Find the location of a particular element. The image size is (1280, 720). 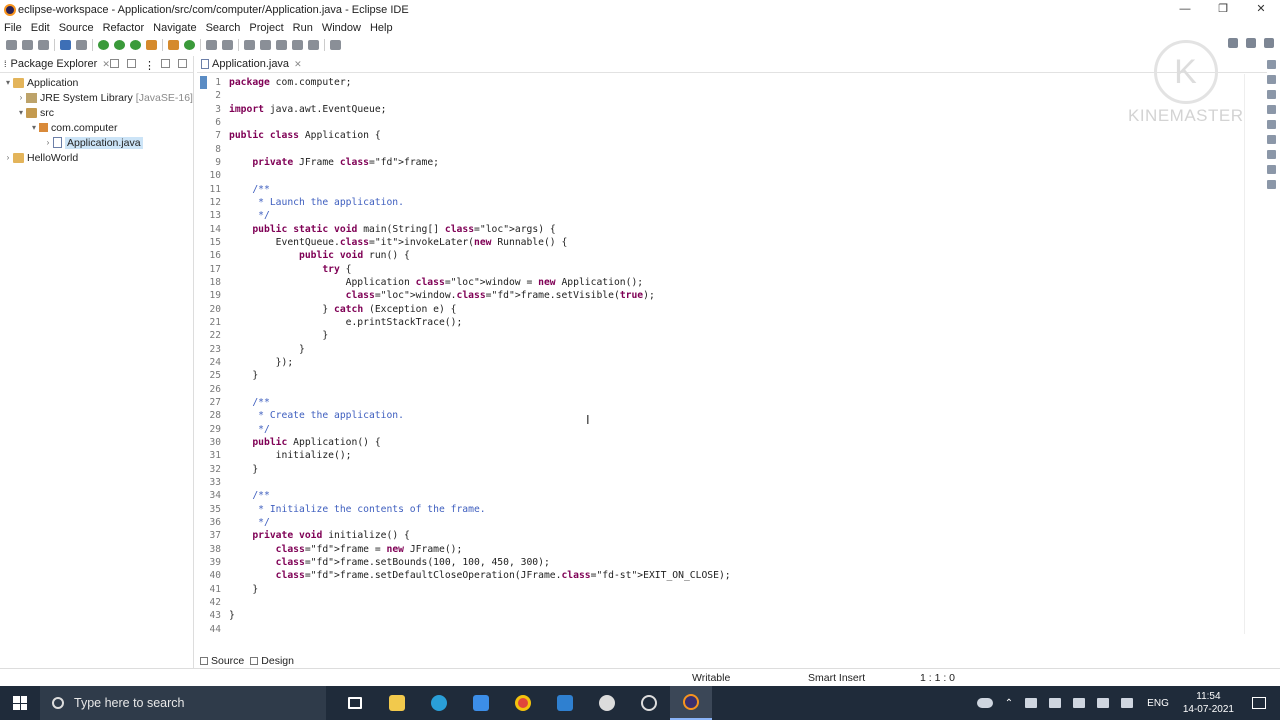

tree-item-package: ▾ com.computer is located at coordinates (96, 127).